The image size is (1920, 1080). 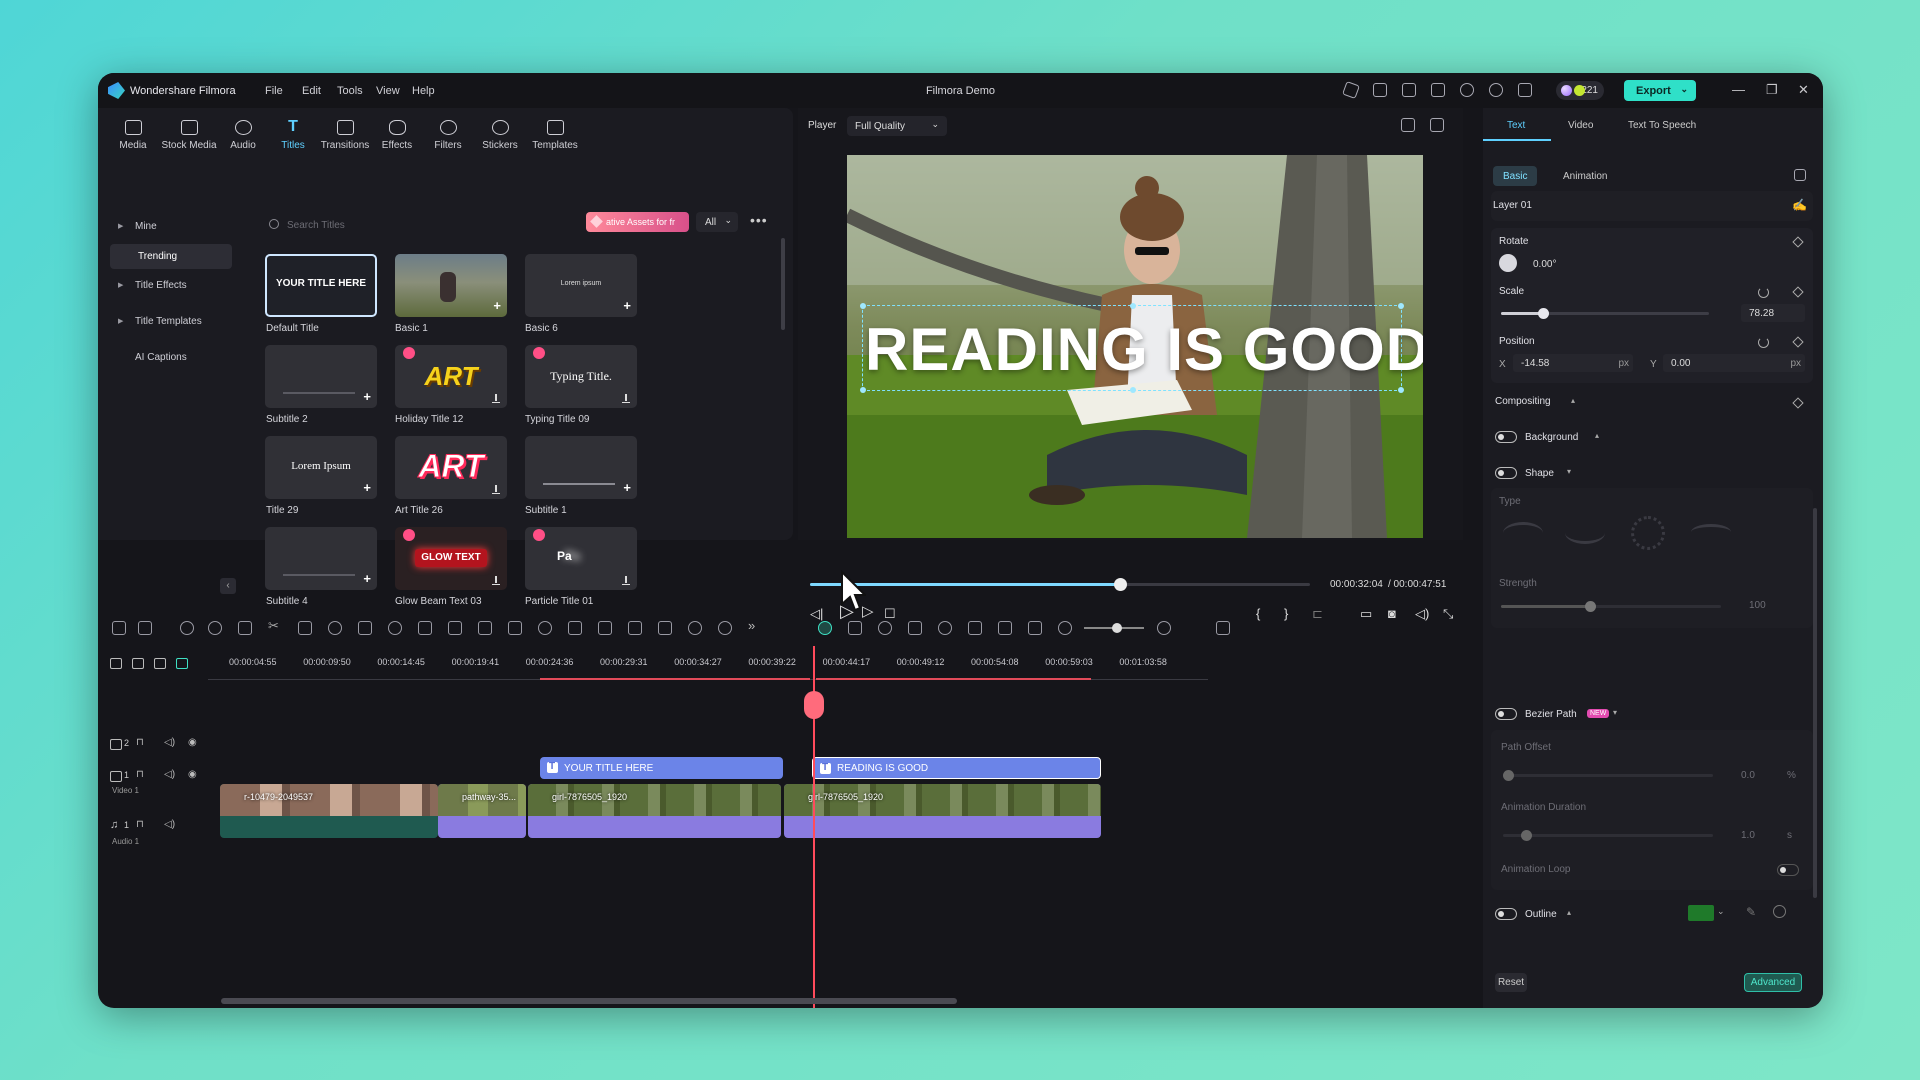 What do you see at coordinates (1511, 982) in the screenshot?
I see `reset-button: Reset` at bounding box center [1511, 982].